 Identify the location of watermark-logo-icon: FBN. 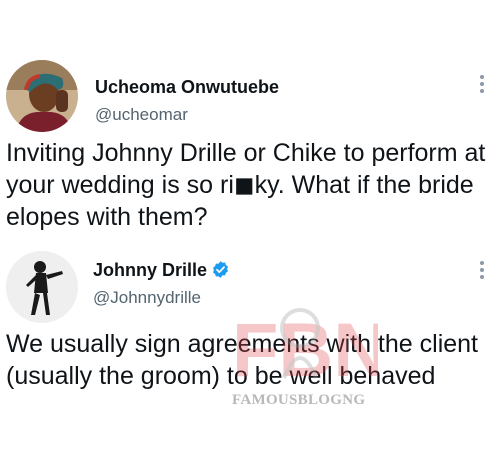
(305, 348).